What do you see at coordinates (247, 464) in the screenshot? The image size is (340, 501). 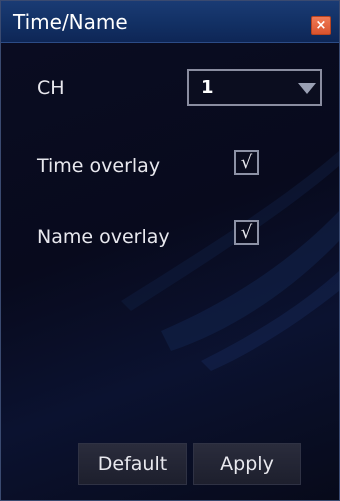 I see `apply-button: Apply` at bounding box center [247, 464].